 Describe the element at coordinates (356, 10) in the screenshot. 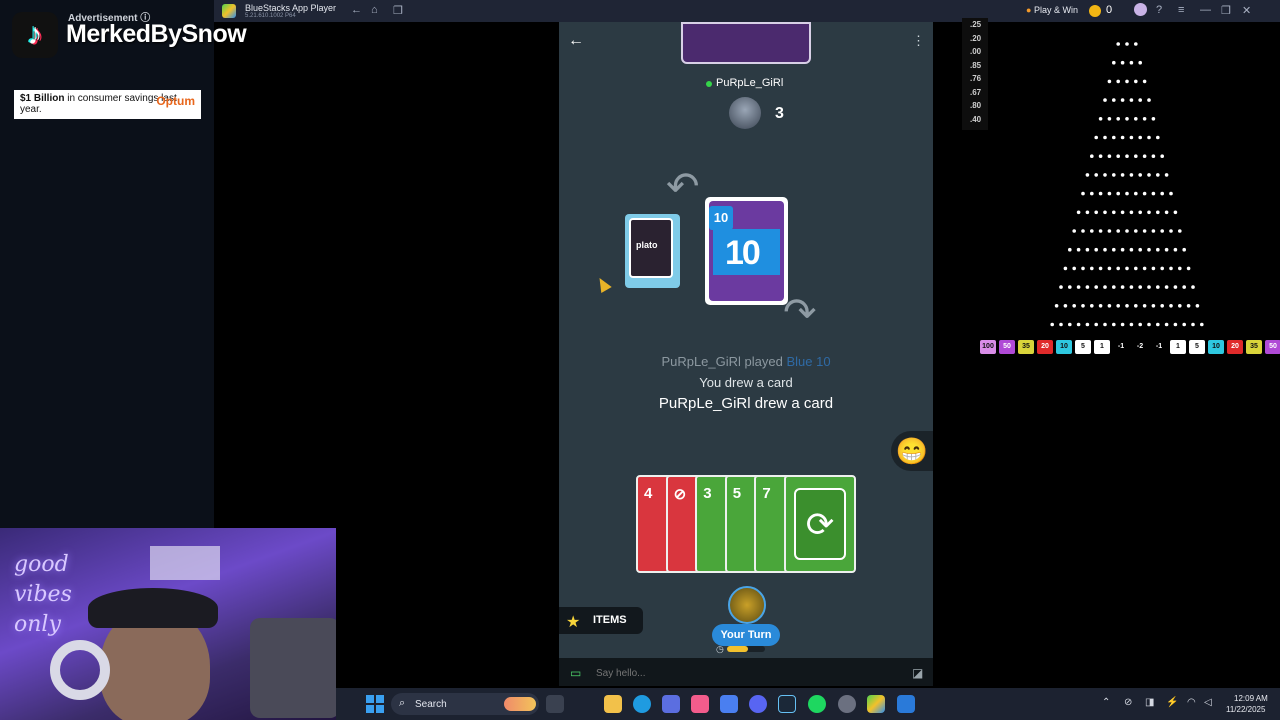

I see `back-icon: ←` at that location.